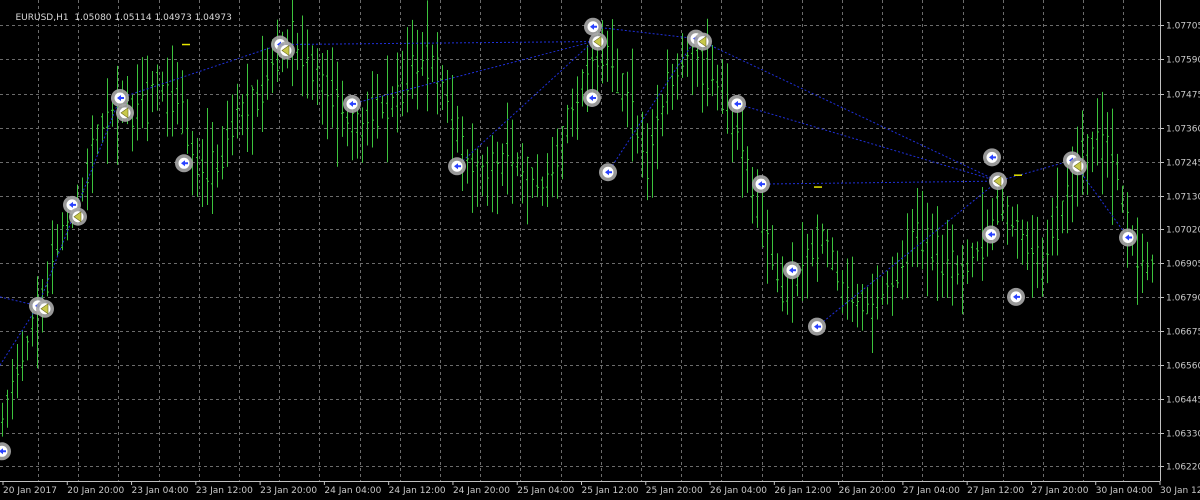 This screenshot has height=500, width=1200. I want to click on price-label: 1.07705, so click(1183, 27).